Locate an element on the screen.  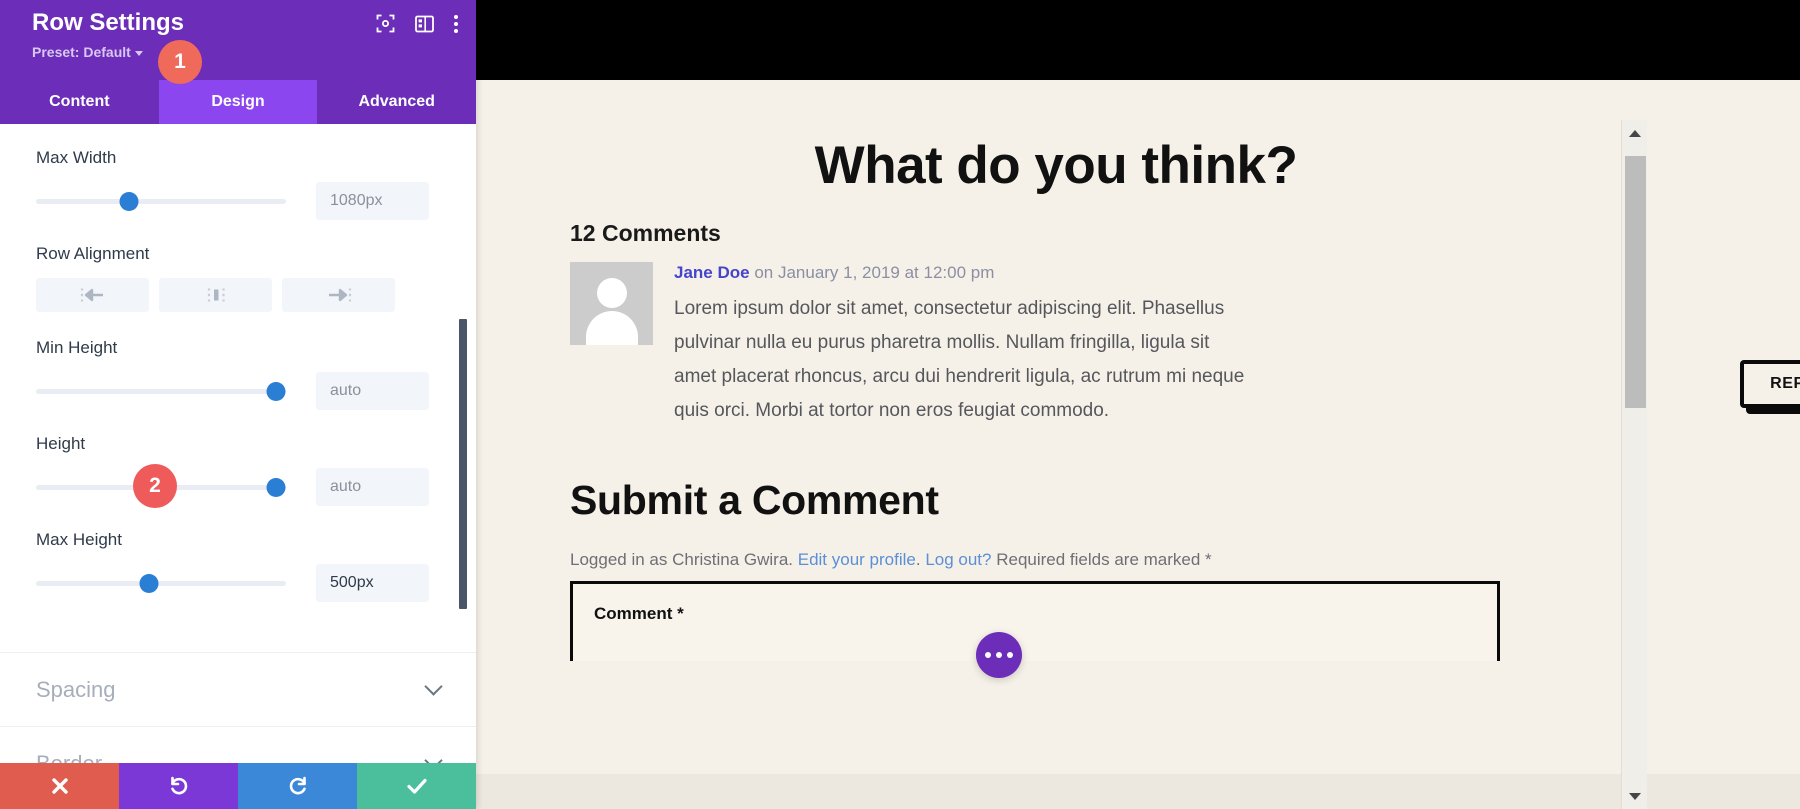
slider-max-width is located at coordinates (161, 201).